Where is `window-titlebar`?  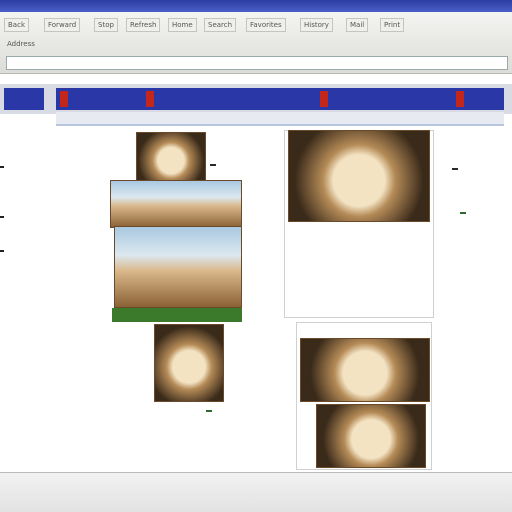
window-titlebar is located at coordinates (256, 6).